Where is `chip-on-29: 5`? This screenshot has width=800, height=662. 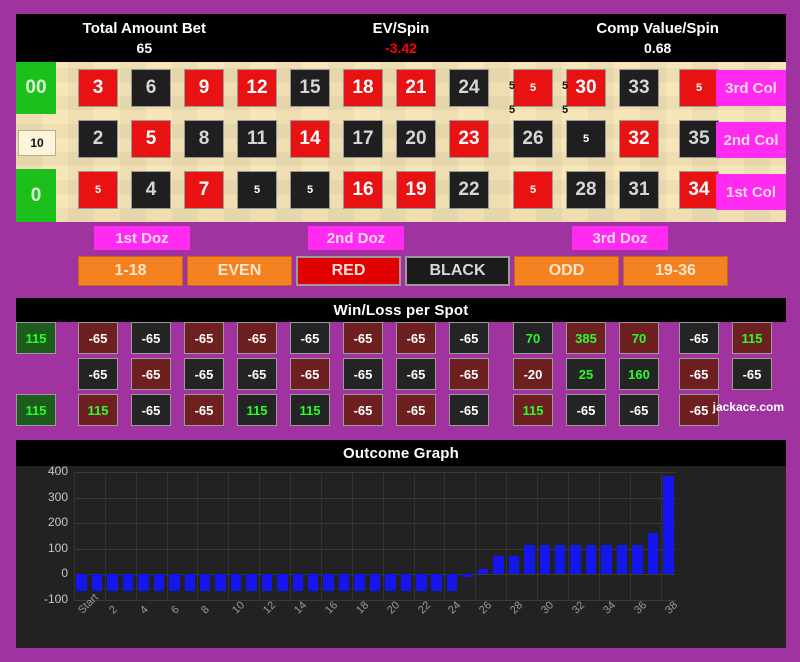
chip-on-29: 5 is located at coordinates (586, 139).